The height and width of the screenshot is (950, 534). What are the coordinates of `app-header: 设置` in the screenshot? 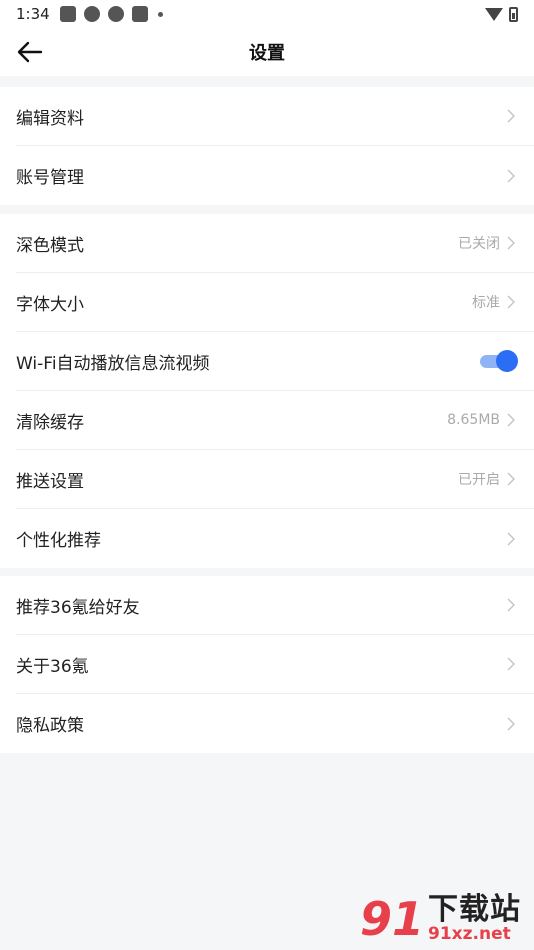 It's located at (267, 52).